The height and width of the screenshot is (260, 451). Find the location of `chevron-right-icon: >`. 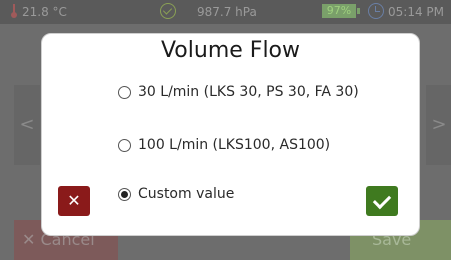

chevron-right-icon: > is located at coordinates (439, 124).